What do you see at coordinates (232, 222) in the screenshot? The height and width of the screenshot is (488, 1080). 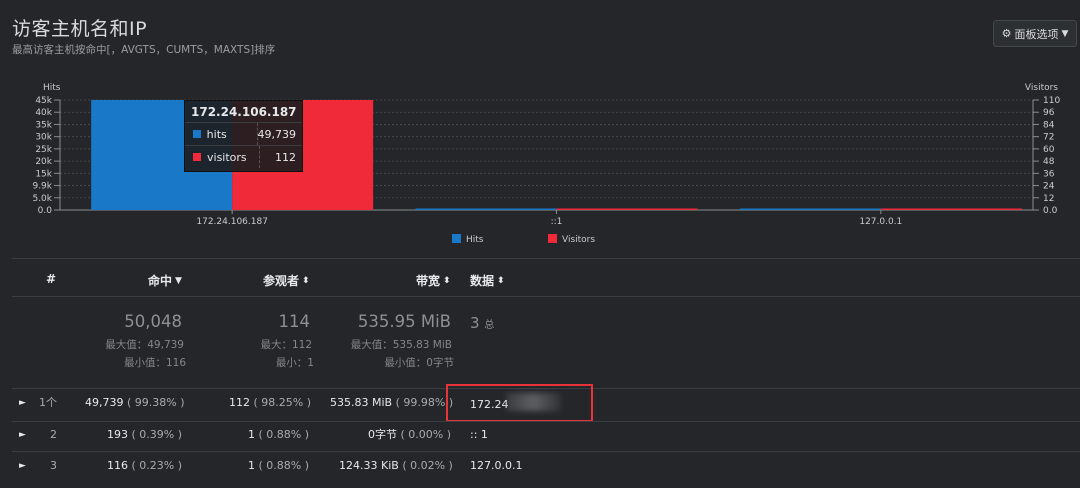 I see `x-tick-label: 172.24.106.187` at bounding box center [232, 222].